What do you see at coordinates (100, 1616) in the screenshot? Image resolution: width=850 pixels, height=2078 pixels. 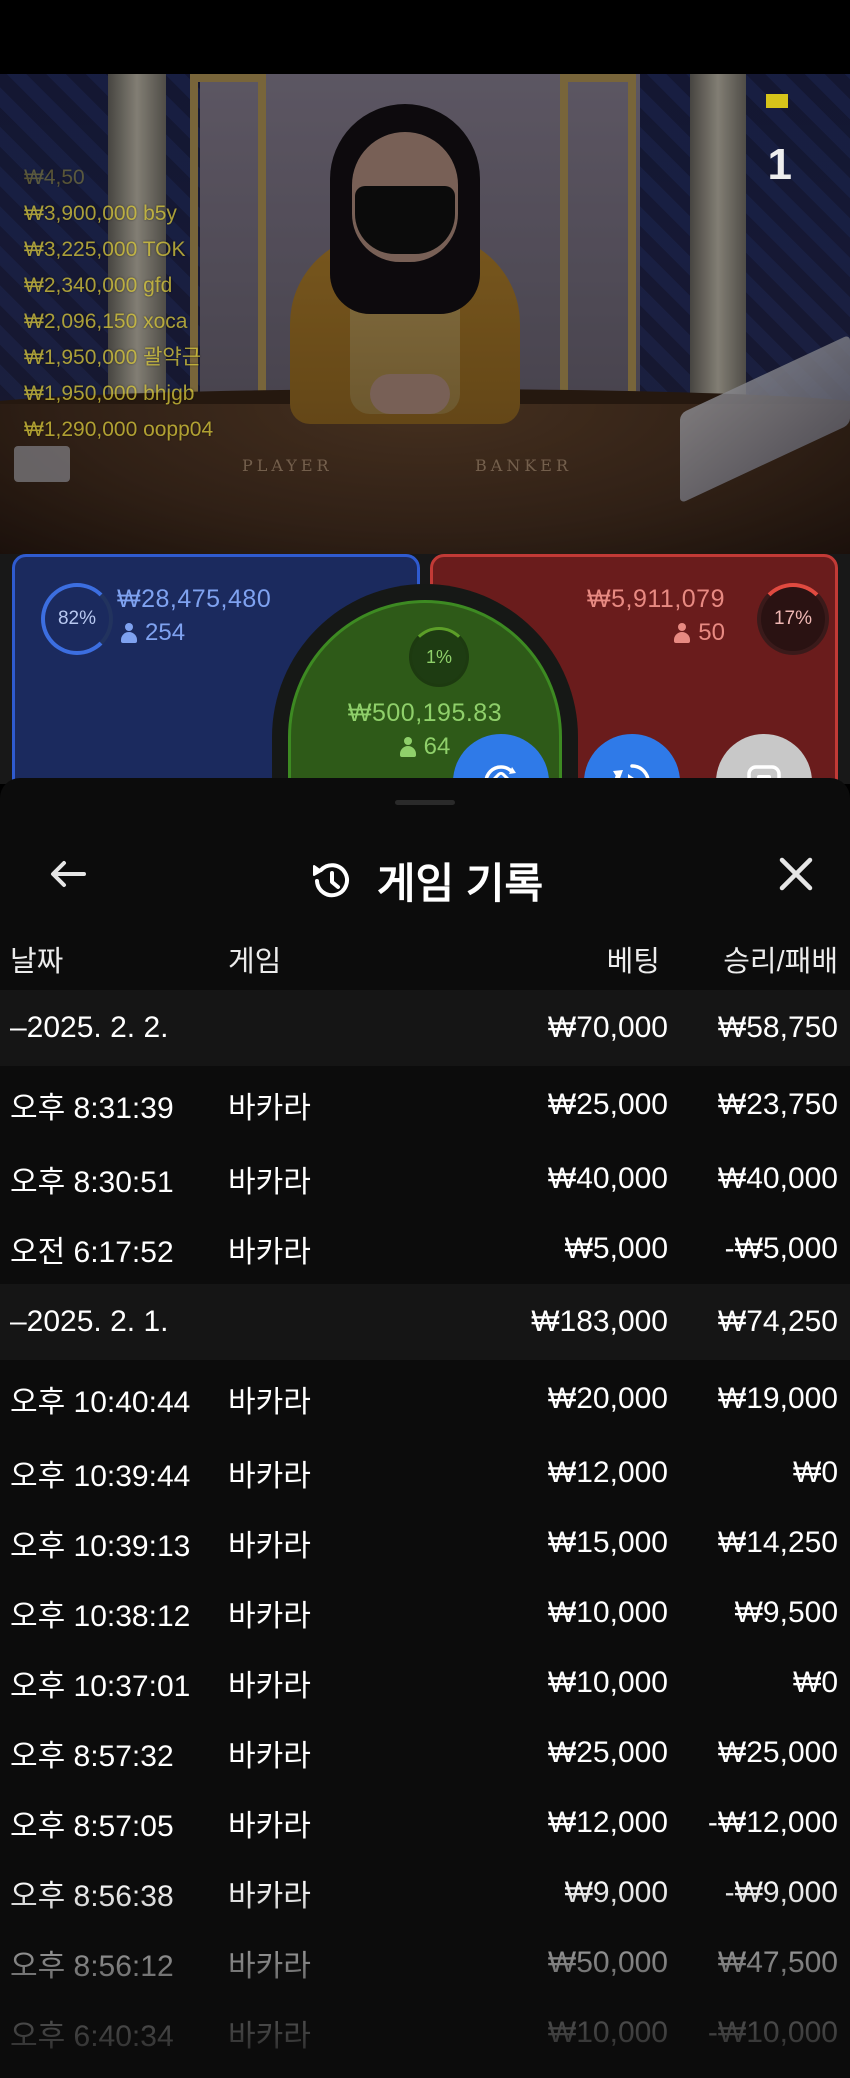 I see `time-cell: 오후 10:38:12` at bounding box center [100, 1616].